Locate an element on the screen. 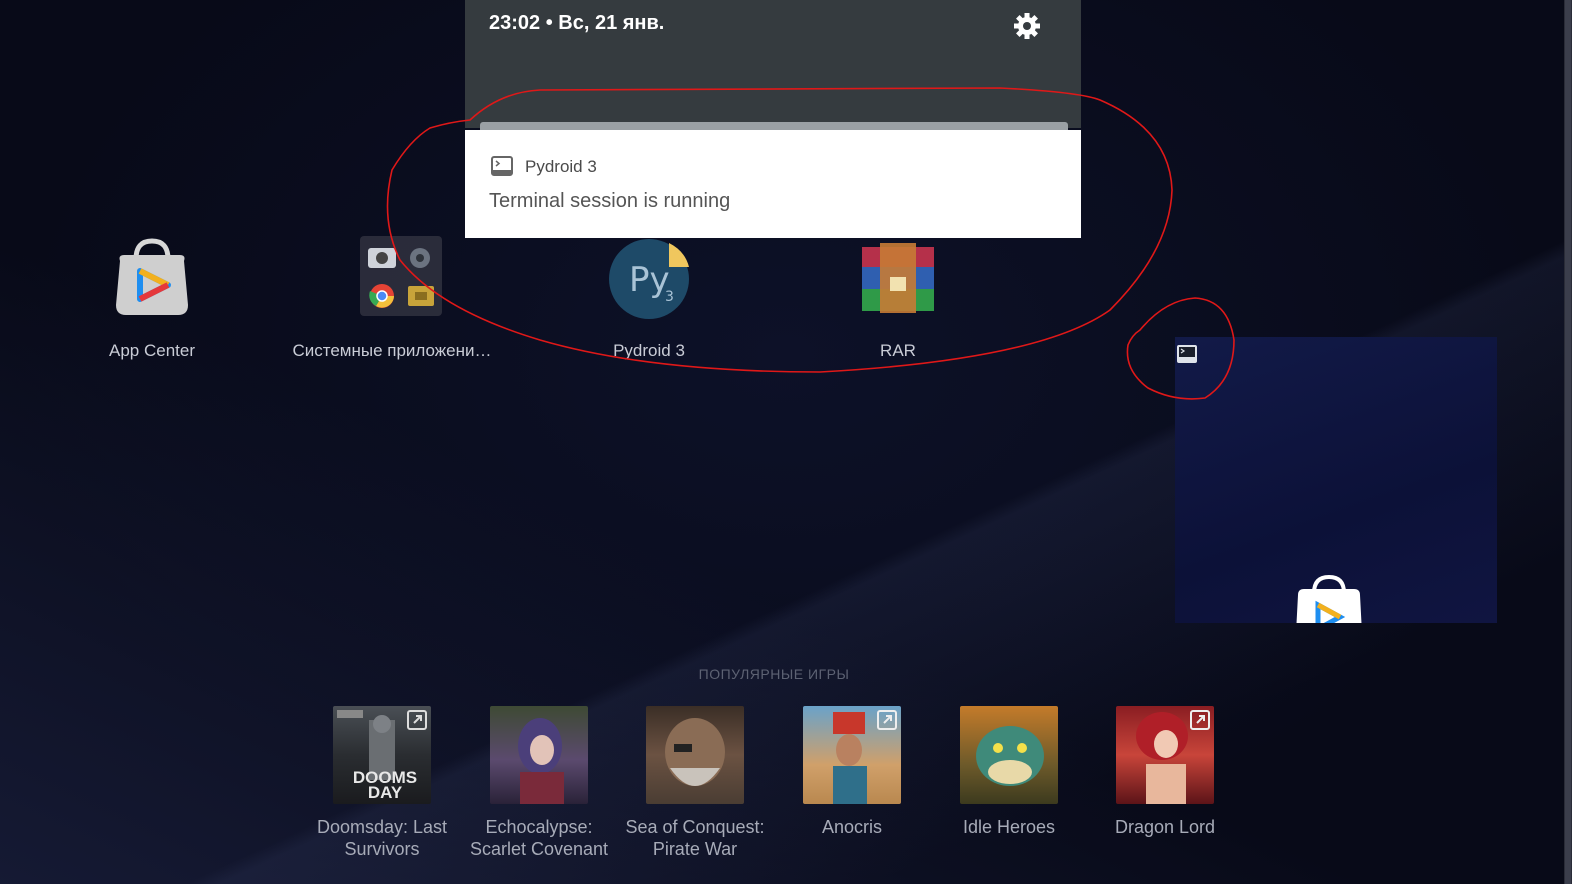  app-label: Pydroid 3 is located at coordinates (649, 350).